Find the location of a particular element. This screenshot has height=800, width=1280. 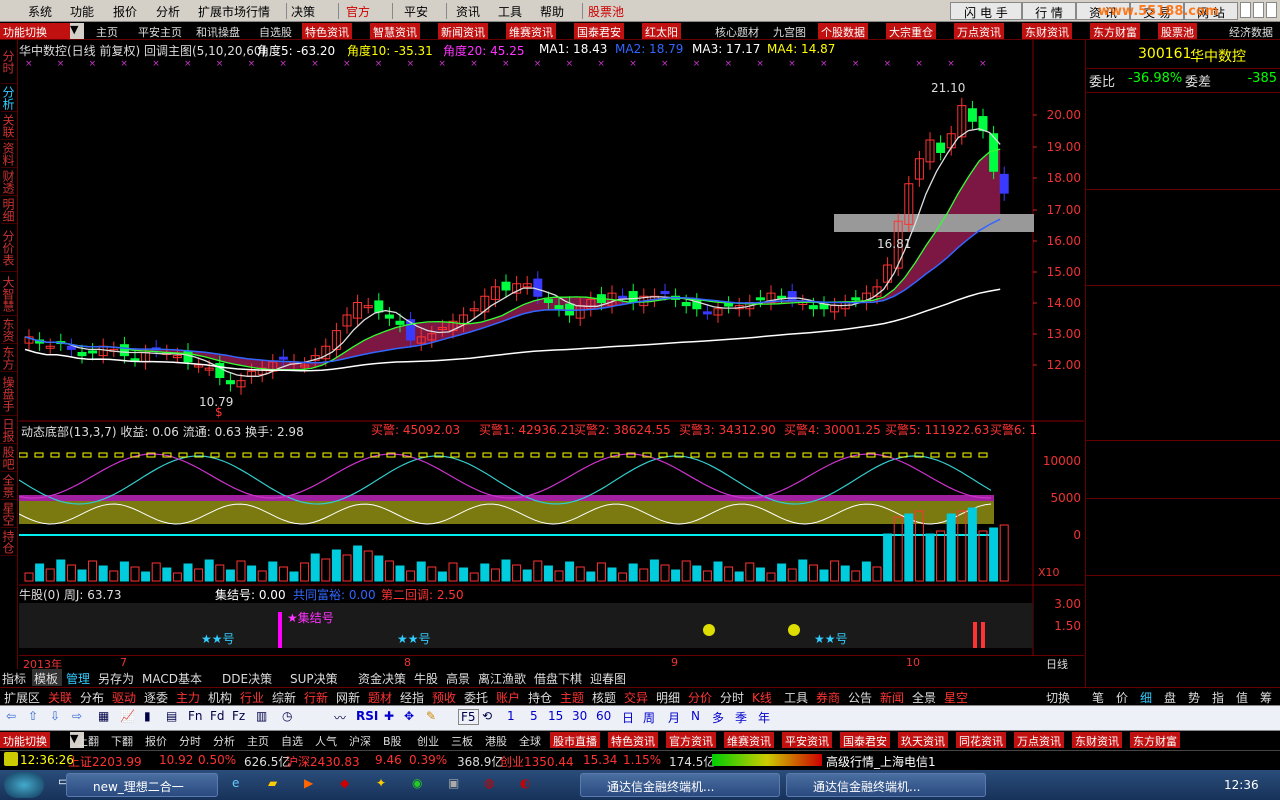

clock-icon: ◷ is located at coordinates (287, 716).